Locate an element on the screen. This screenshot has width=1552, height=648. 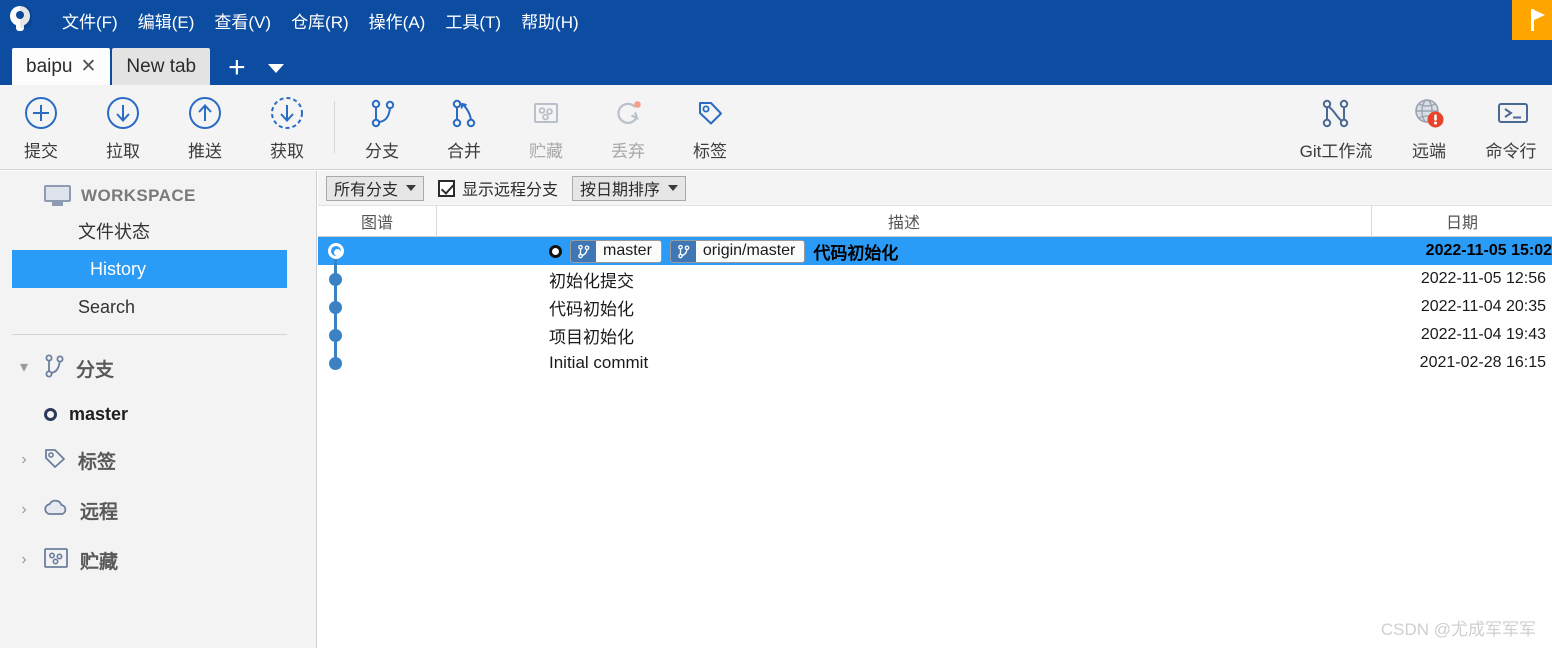
commit-node-head-icon is located at coordinates (336, 251).